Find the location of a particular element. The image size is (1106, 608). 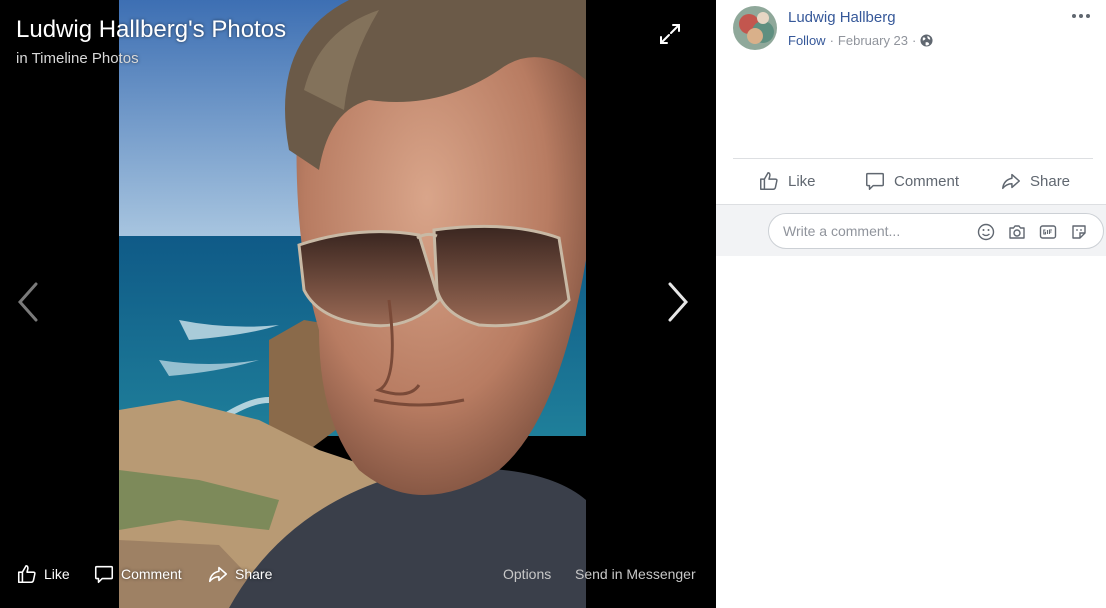

viewer-share-button: Share is located at coordinates (239, 574).